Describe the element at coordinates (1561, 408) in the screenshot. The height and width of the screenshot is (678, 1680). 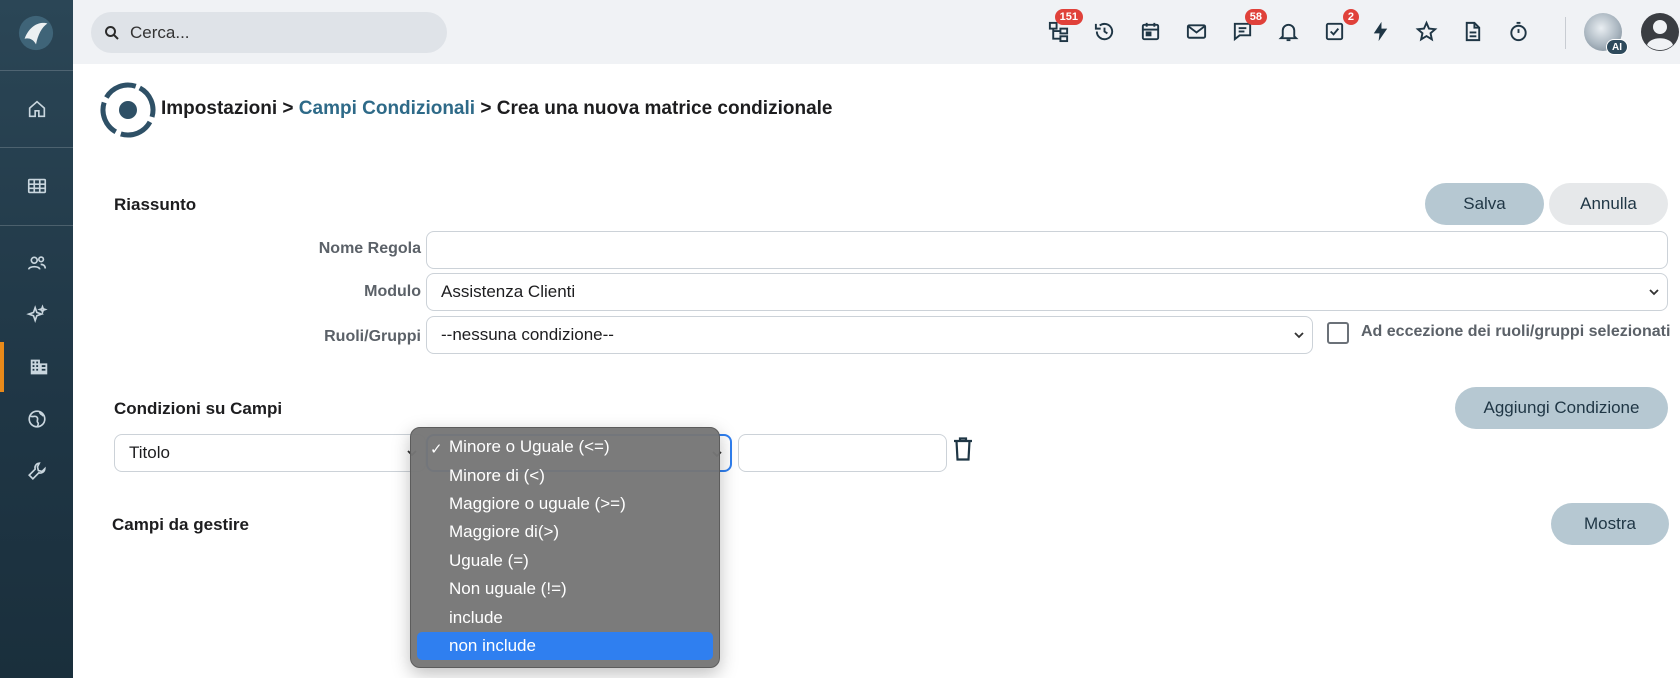
I see `add-condition-button: Aggiungi Condizione` at that location.